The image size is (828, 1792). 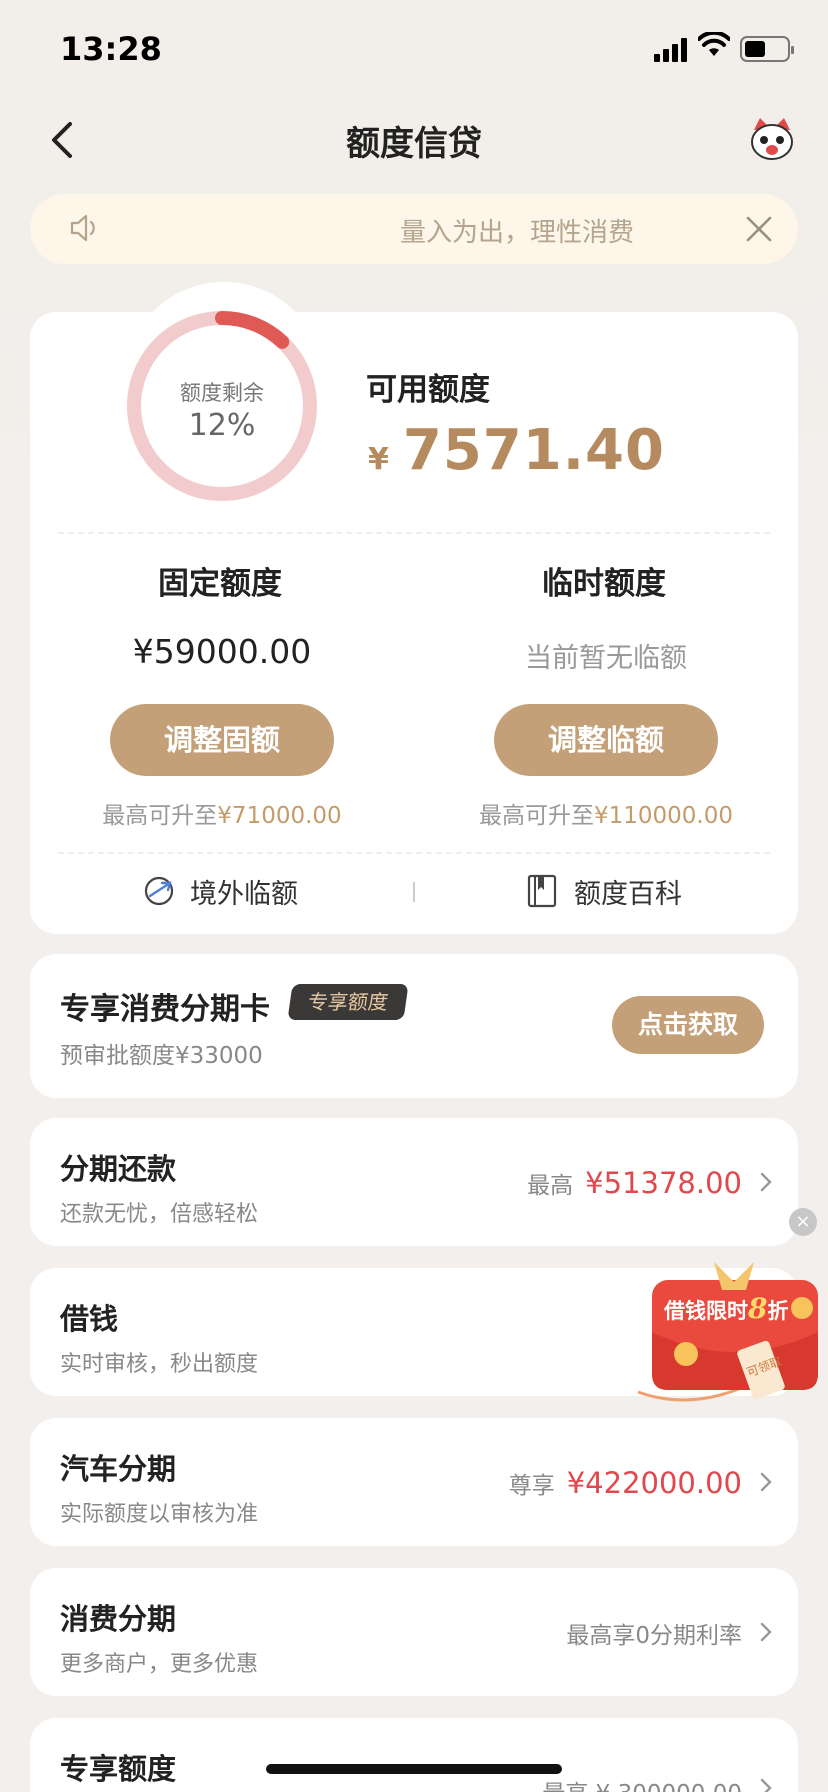 What do you see at coordinates (222, 393) in the screenshot?
I see `remaining-label: 额度剩余` at bounding box center [222, 393].